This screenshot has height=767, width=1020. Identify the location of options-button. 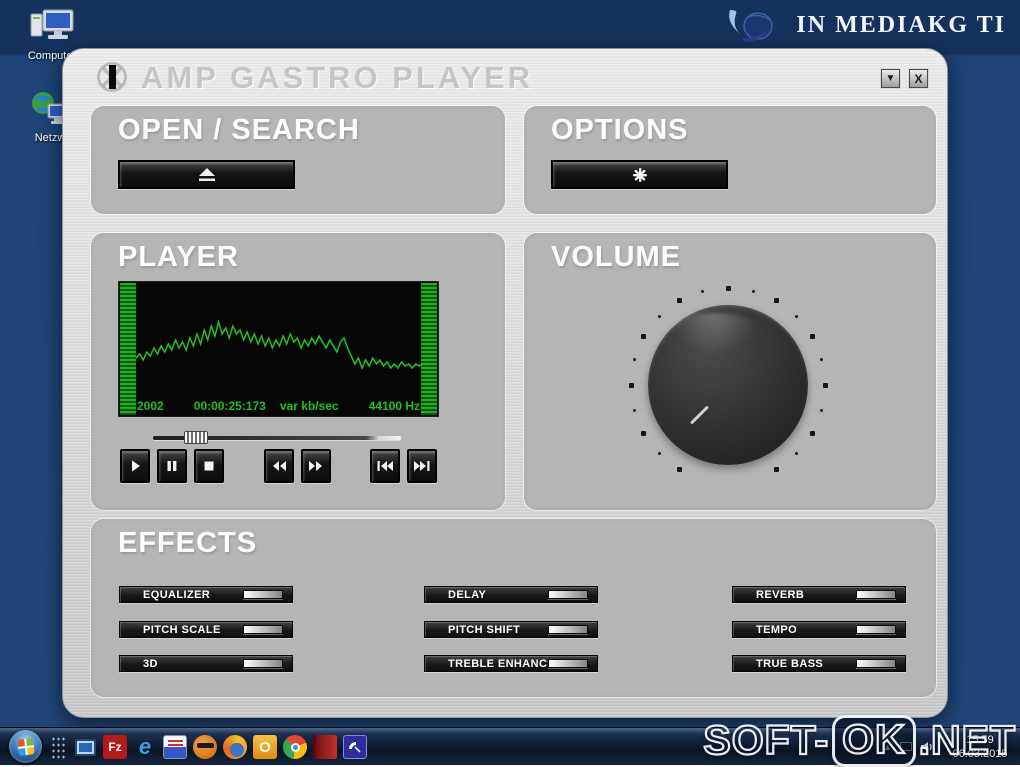
(639, 174).